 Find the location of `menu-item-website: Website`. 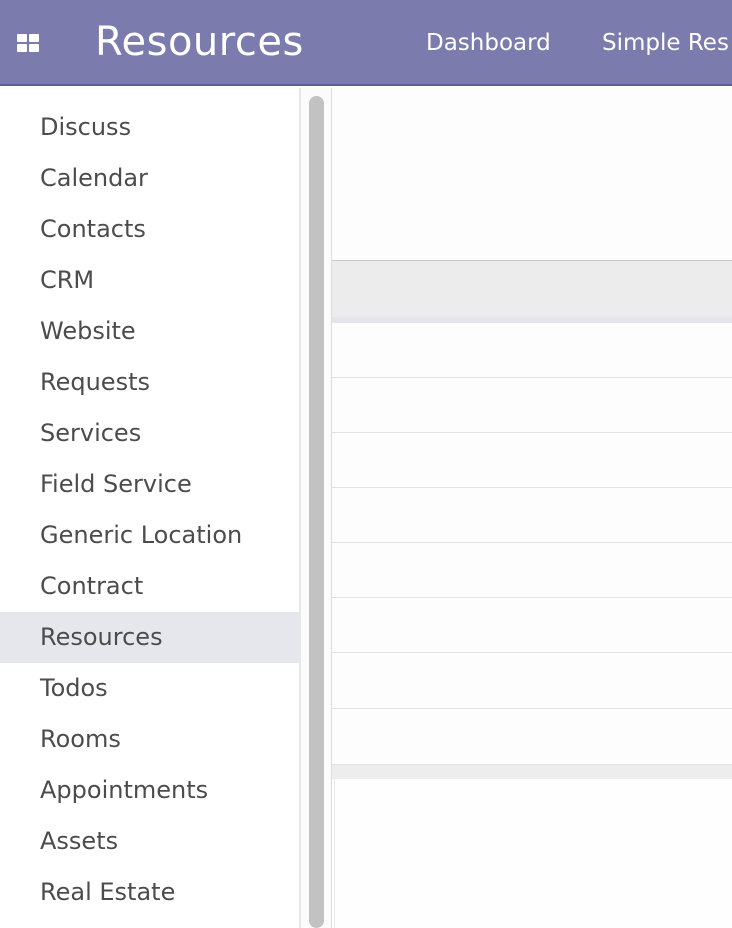

menu-item-website: Website is located at coordinates (150, 331).